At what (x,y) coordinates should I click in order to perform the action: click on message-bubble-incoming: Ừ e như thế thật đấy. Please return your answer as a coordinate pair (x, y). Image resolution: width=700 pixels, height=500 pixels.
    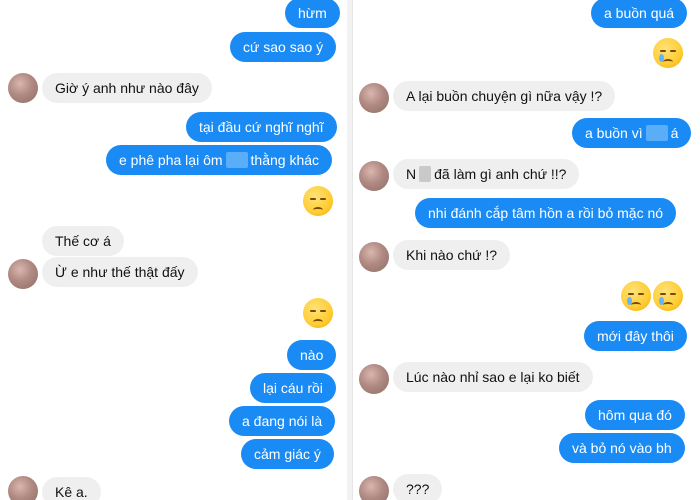
    Looking at the image, I should click on (120, 272).